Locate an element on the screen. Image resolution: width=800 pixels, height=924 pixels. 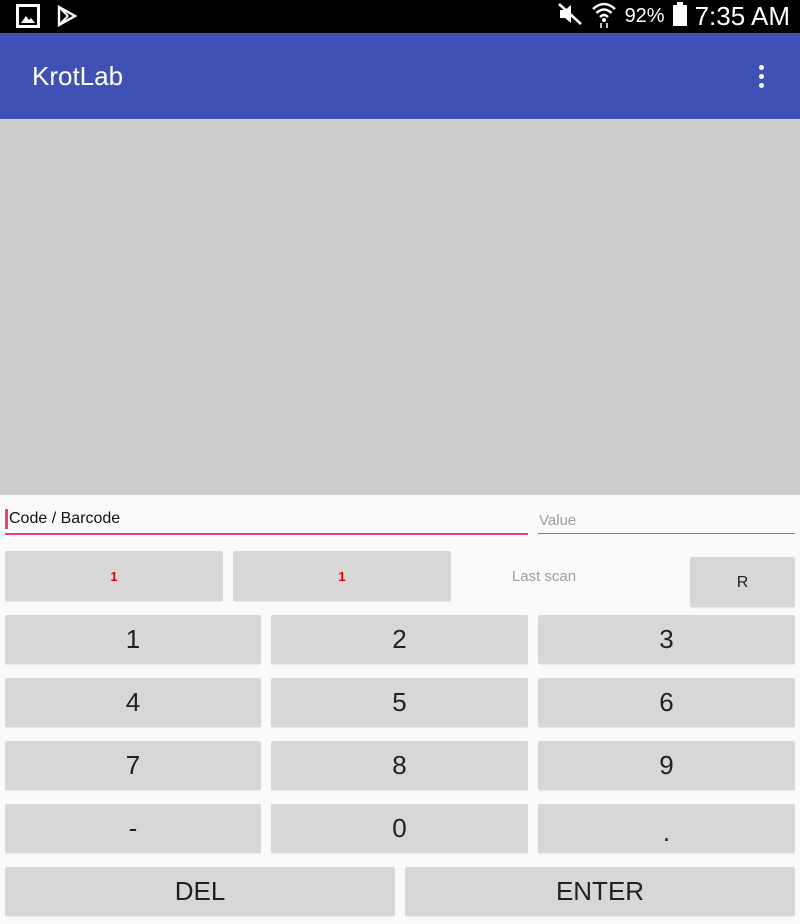
status-bar: 92% 7:35 AM is located at coordinates (400, 16).